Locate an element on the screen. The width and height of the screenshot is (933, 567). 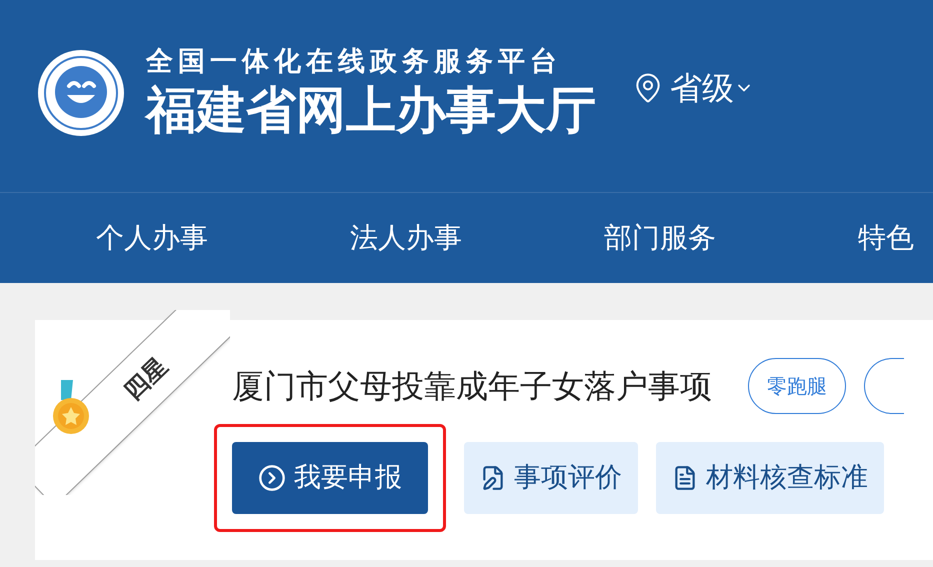
nav-link: 部门服务 is located at coordinates (660, 238).